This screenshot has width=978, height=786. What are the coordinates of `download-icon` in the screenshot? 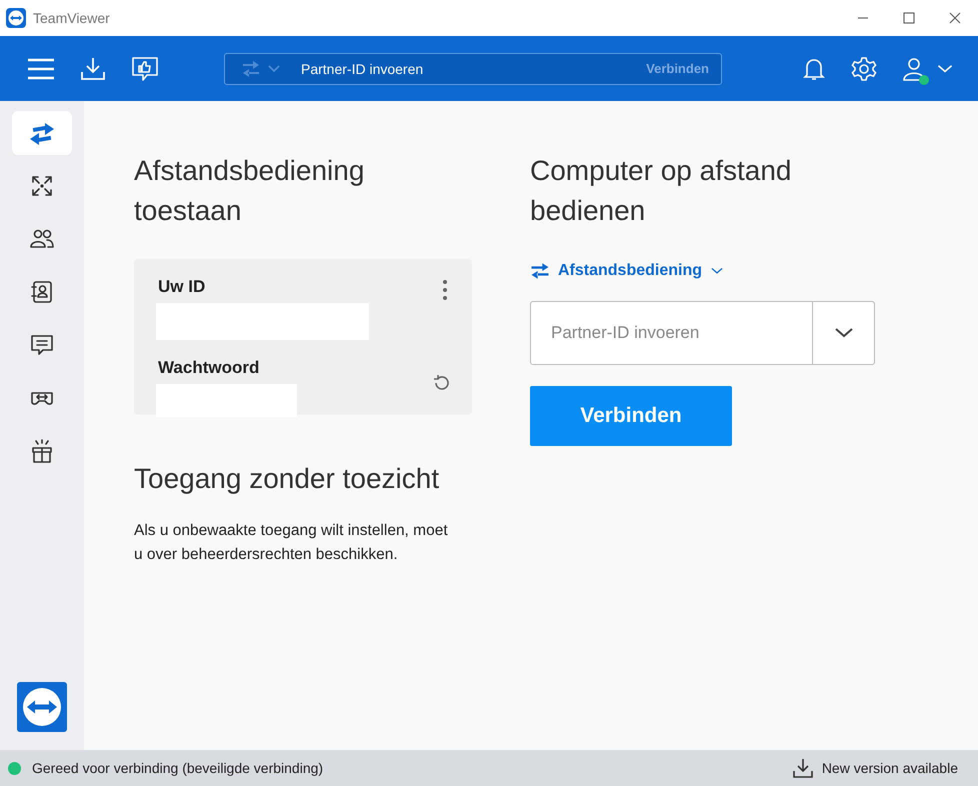 It's located at (803, 768).